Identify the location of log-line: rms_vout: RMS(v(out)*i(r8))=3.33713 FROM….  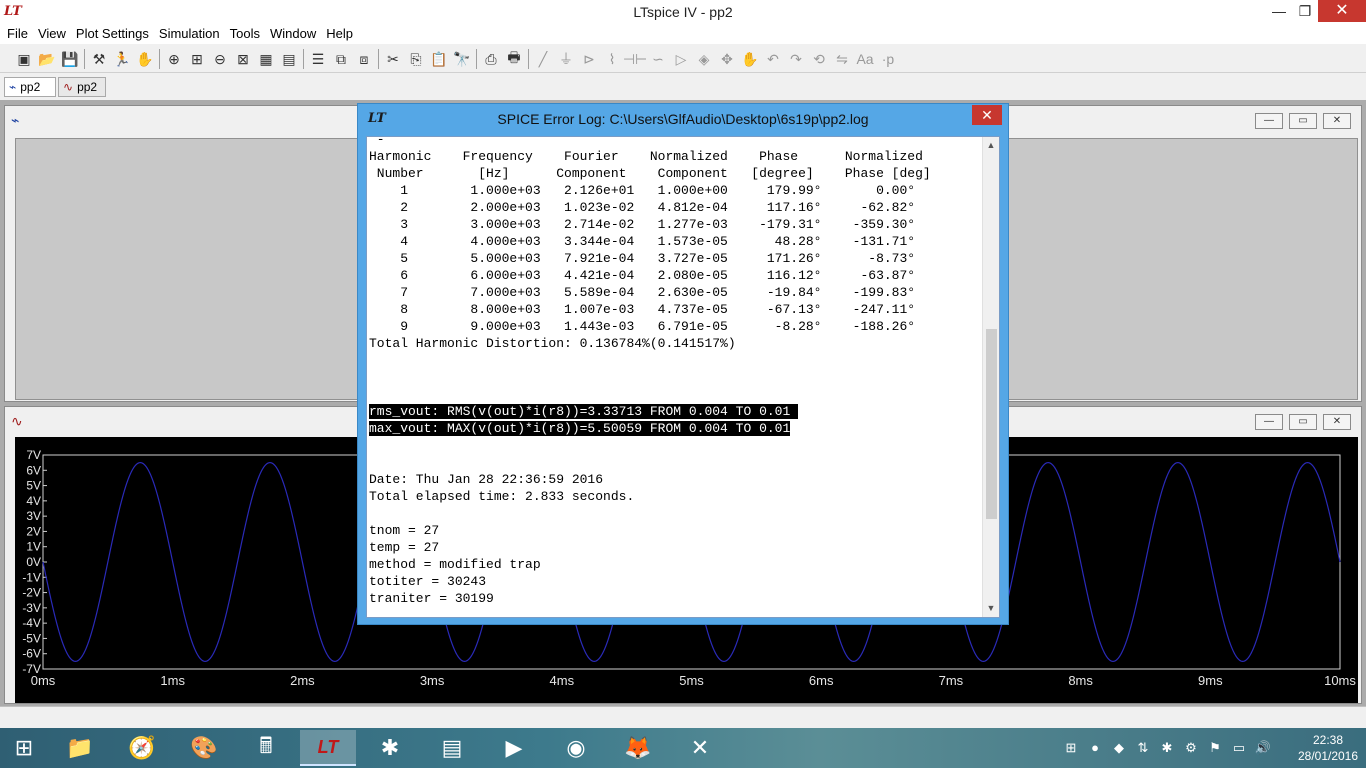
(584, 411).